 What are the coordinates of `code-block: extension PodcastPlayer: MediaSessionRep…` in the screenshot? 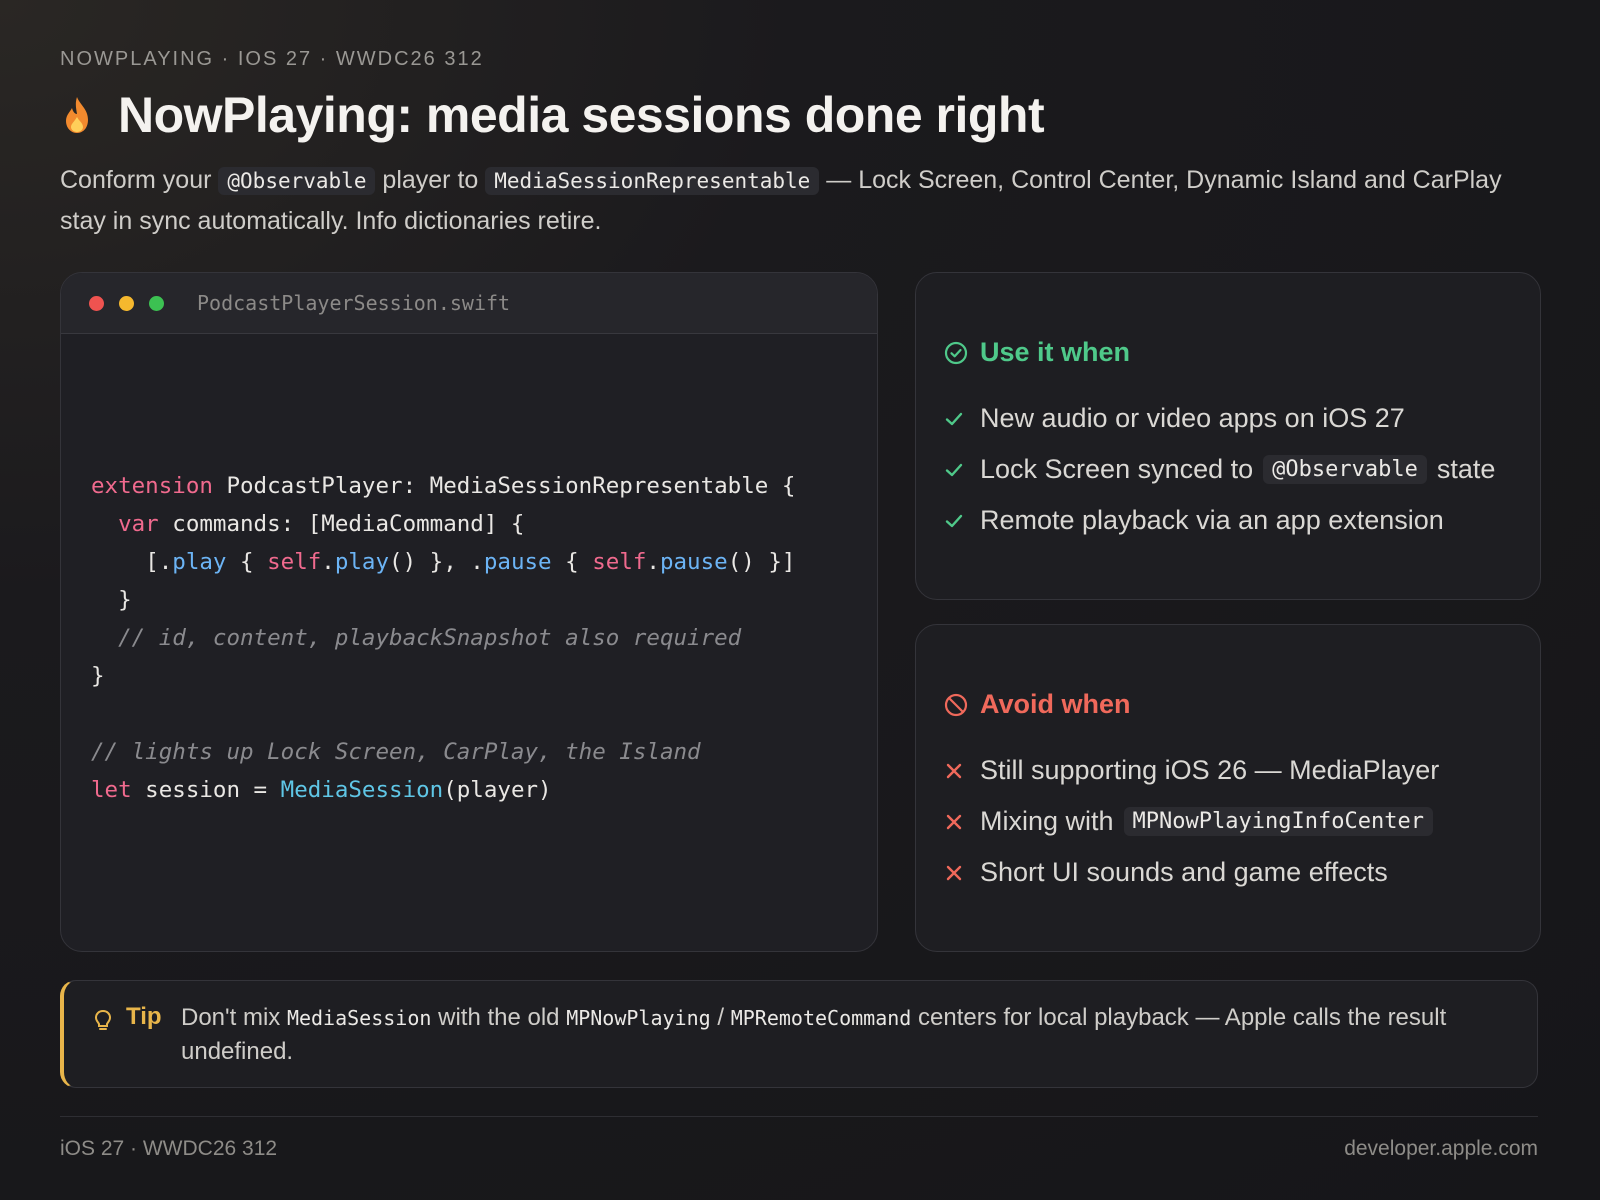 It's located at (443, 638).